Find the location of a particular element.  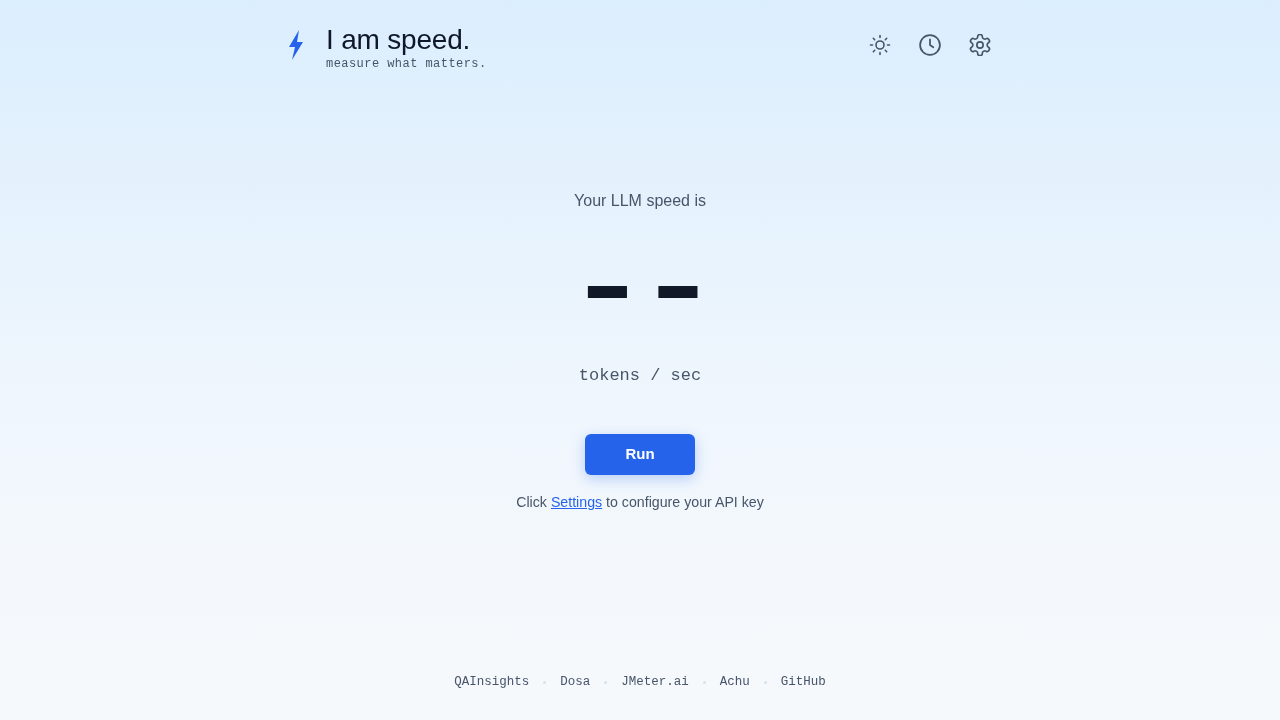

settings-button is located at coordinates (980, 45).